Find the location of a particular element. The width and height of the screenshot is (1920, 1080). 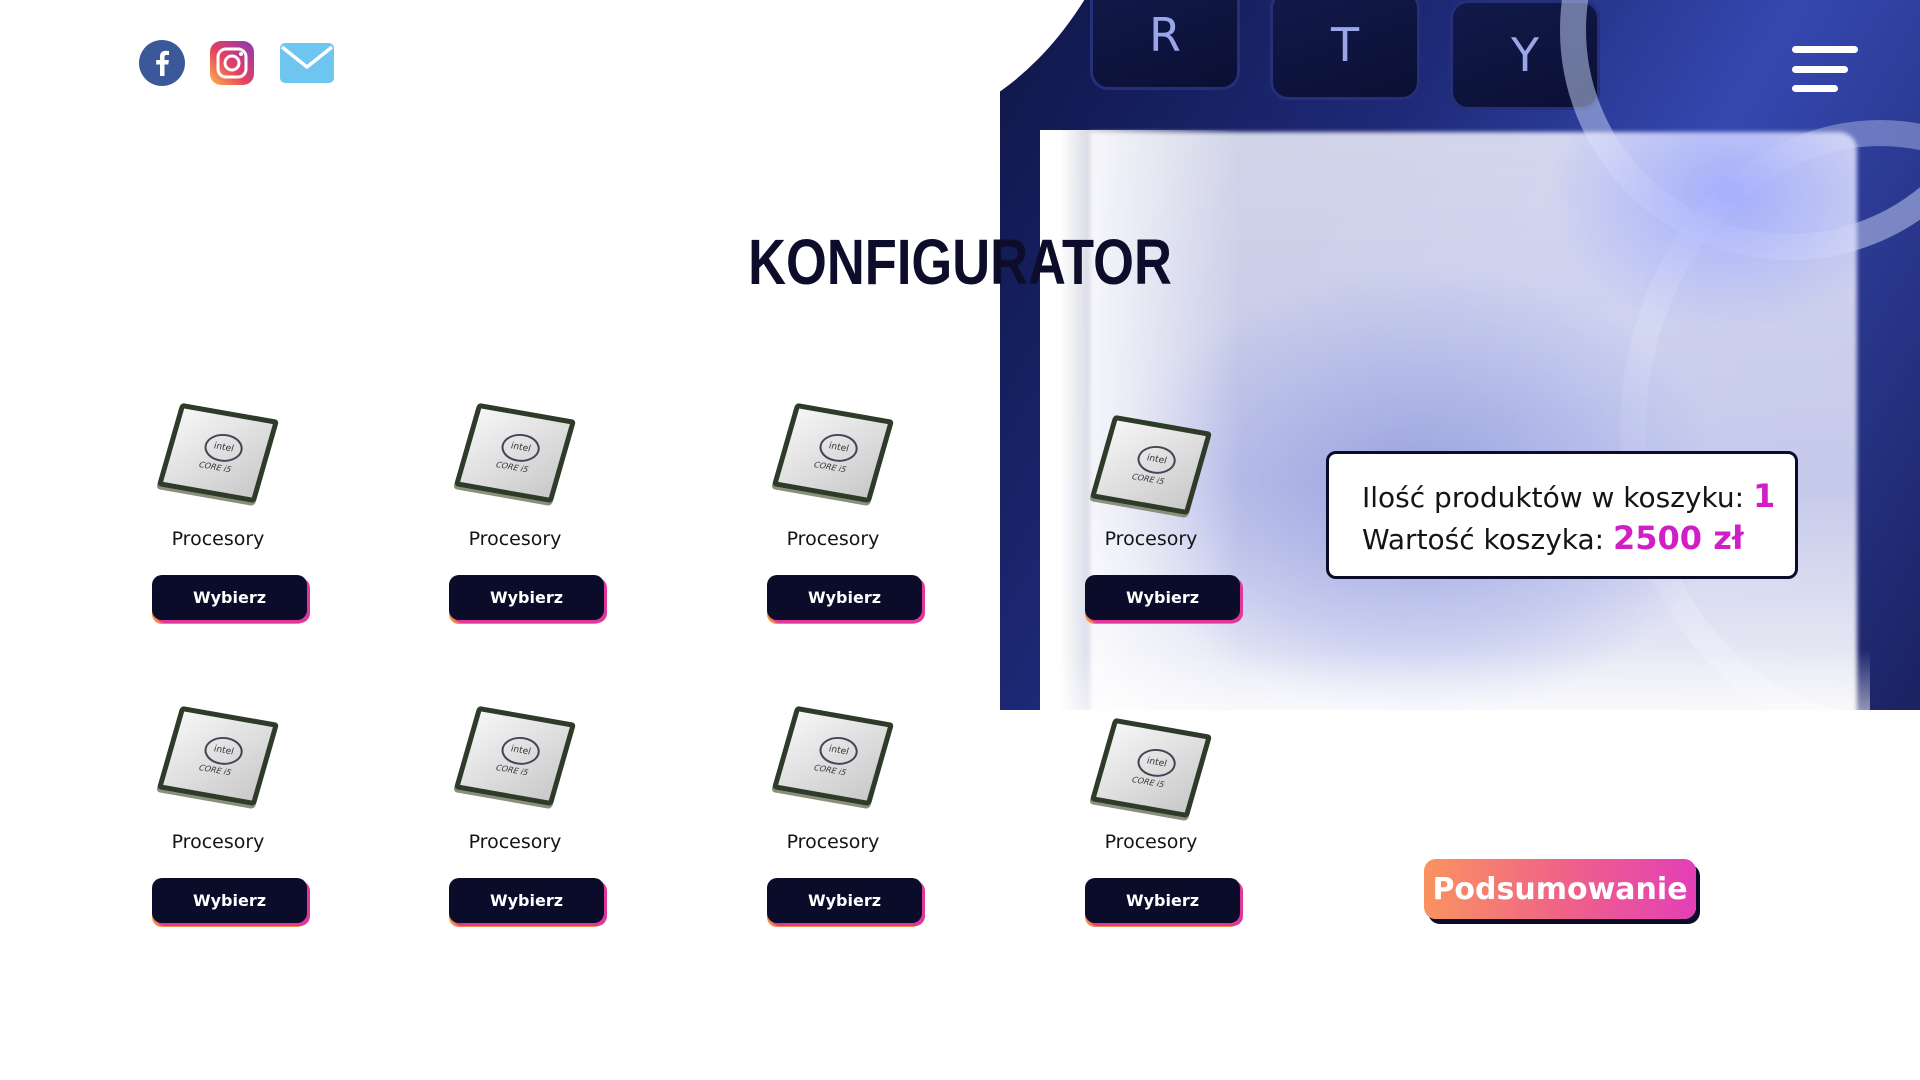

instagram-icon is located at coordinates (232, 63).